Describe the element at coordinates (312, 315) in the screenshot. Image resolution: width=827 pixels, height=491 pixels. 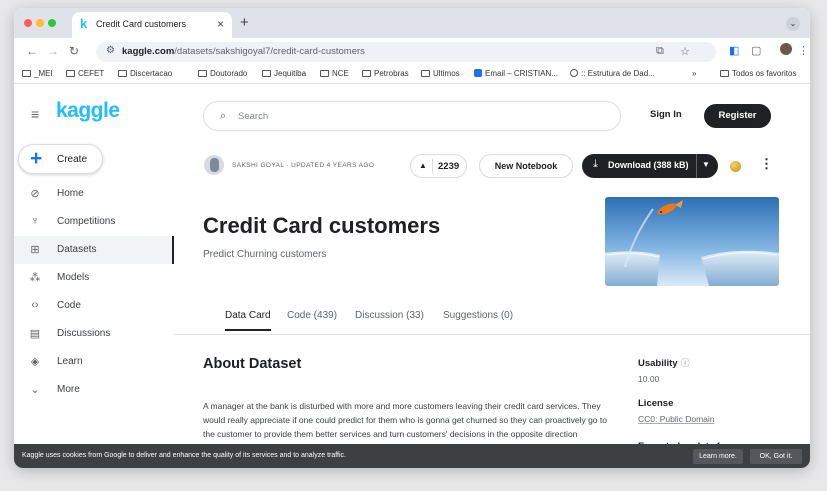
I see `tab-code: Code (439)` at that location.